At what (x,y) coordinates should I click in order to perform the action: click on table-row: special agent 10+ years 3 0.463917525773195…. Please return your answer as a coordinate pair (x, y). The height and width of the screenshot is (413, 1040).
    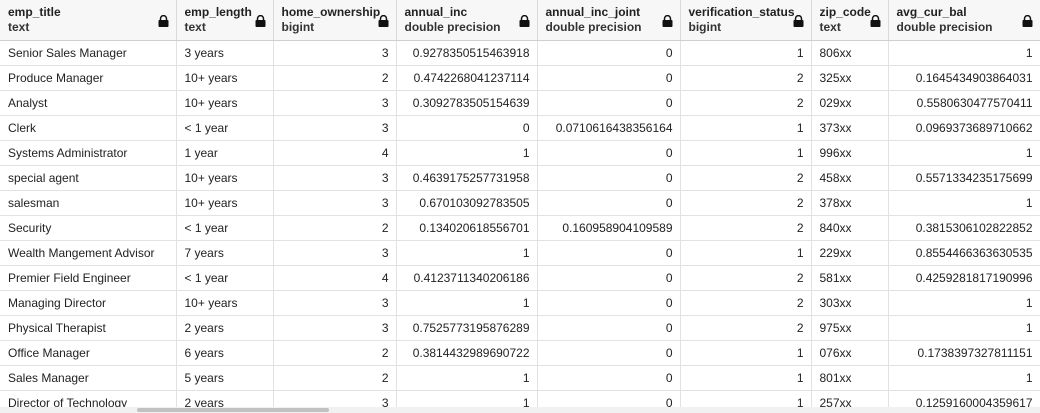
    Looking at the image, I should click on (520, 178).